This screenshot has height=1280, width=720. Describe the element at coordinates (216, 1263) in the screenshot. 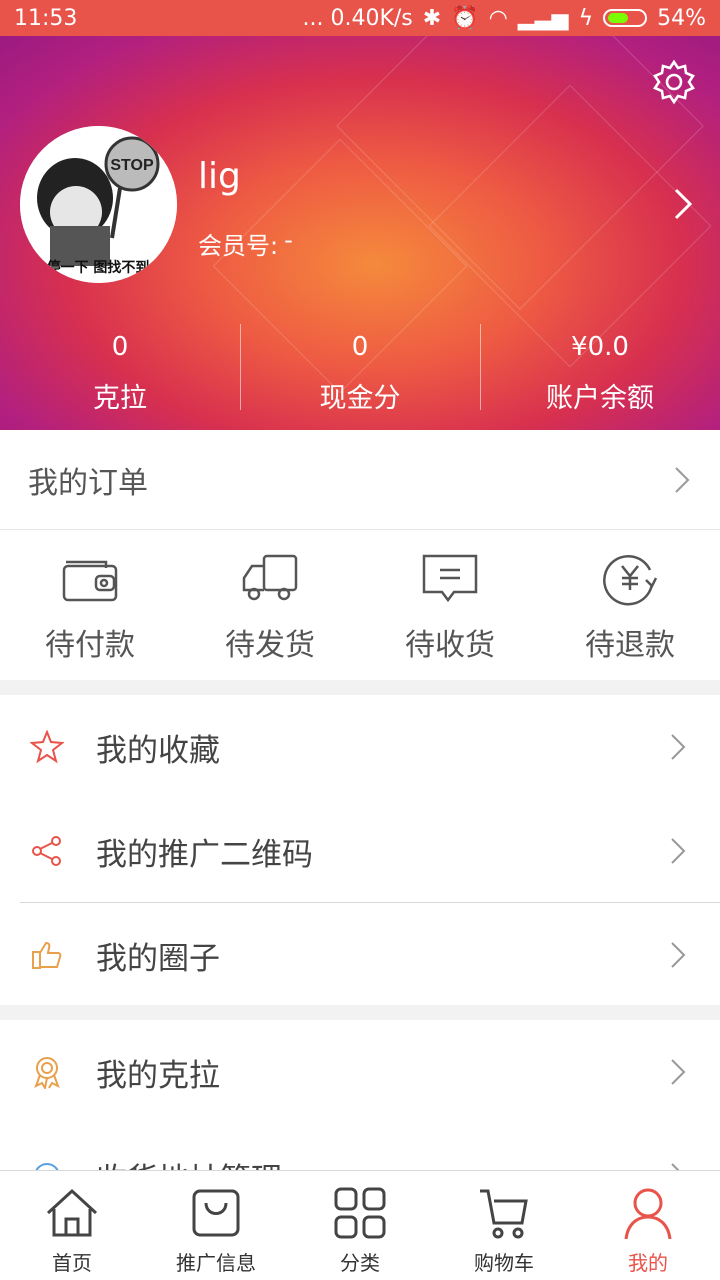

I see `tab-label: 推广信息` at that location.